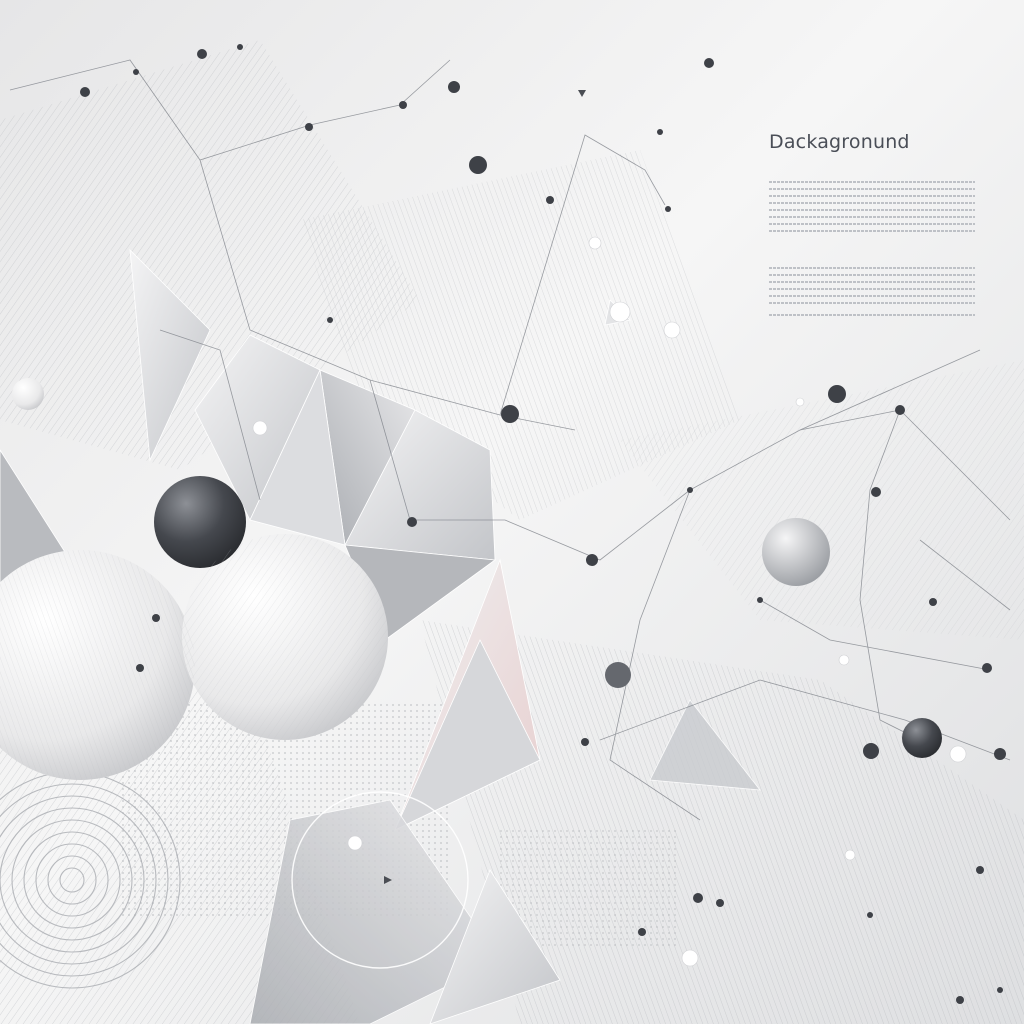 This screenshot has height=1024, width=1024. I want to click on small-sphere-white, so click(28, 394).